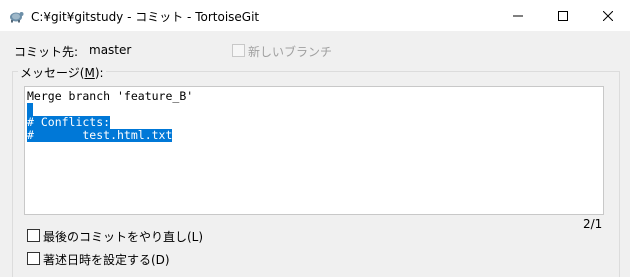  What do you see at coordinates (593, 224) in the screenshot?
I see `page-counter: 2/1` at bounding box center [593, 224].